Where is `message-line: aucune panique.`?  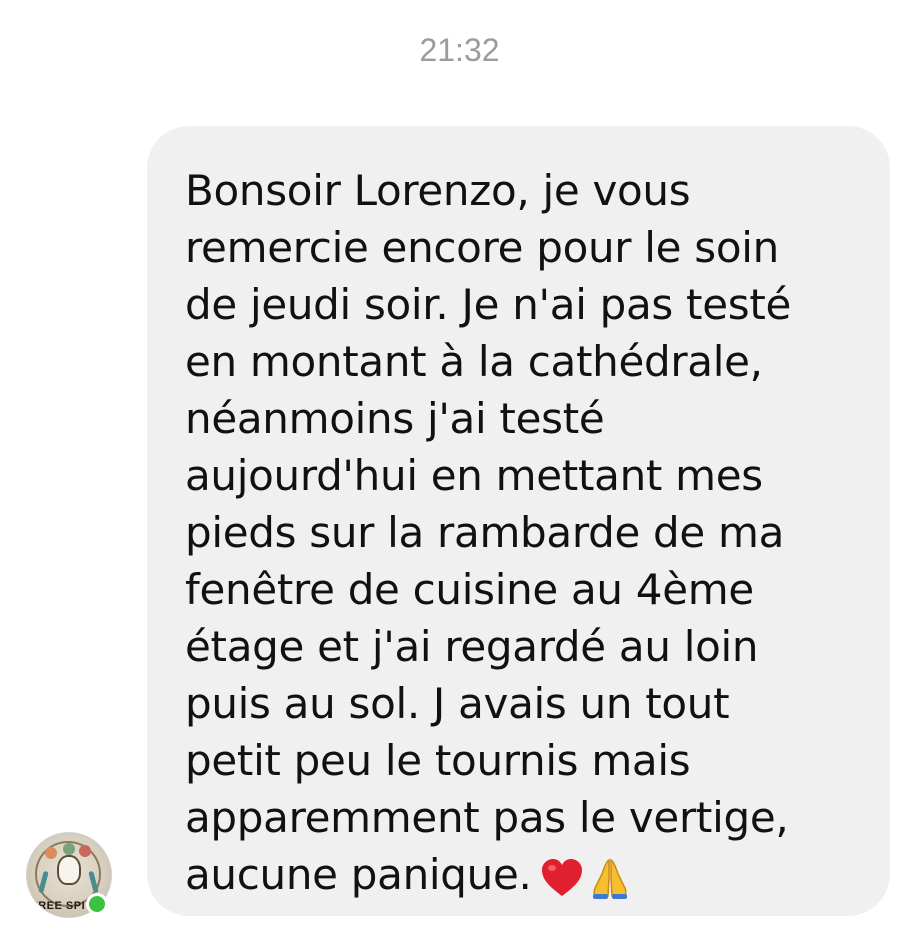
message-line: aucune panique. is located at coordinates (358, 874).